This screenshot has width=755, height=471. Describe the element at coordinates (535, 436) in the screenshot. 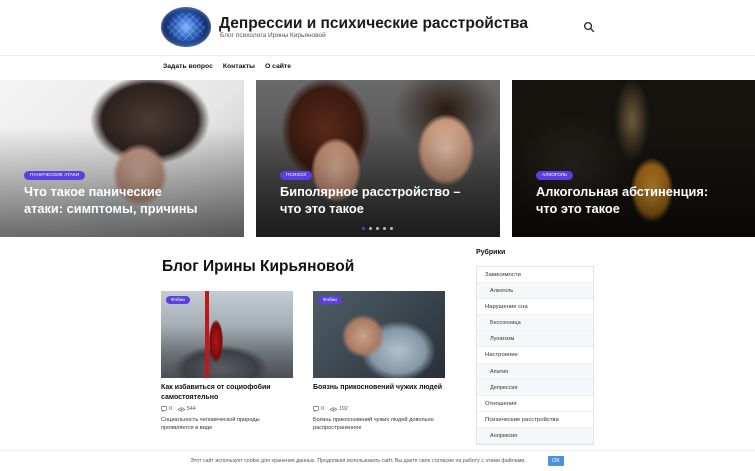

I see `category-item: Анорексия` at that location.